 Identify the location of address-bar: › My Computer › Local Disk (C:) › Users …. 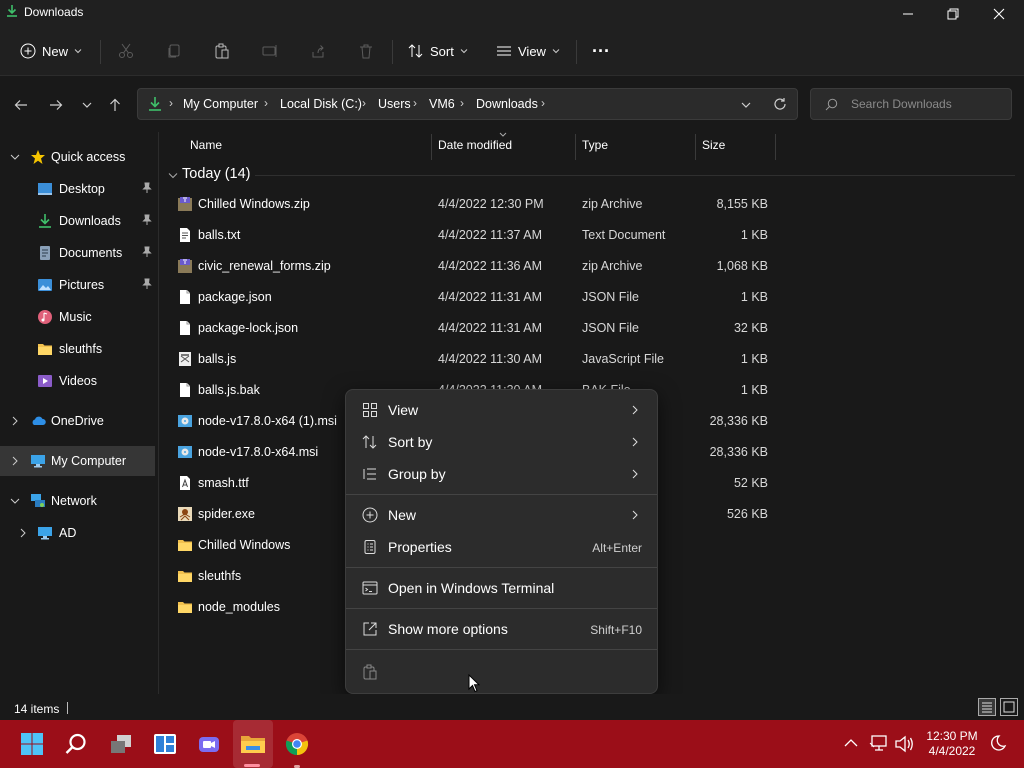
(467, 104).